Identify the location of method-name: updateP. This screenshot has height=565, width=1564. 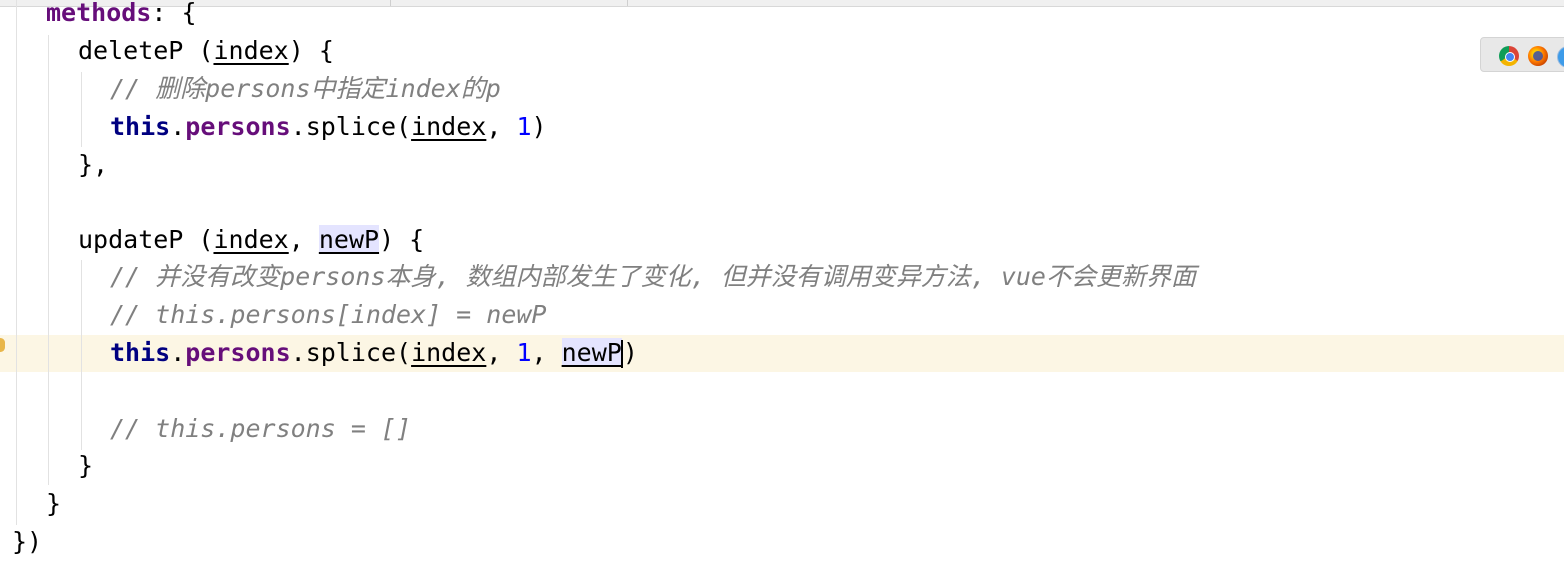
(131, 239).